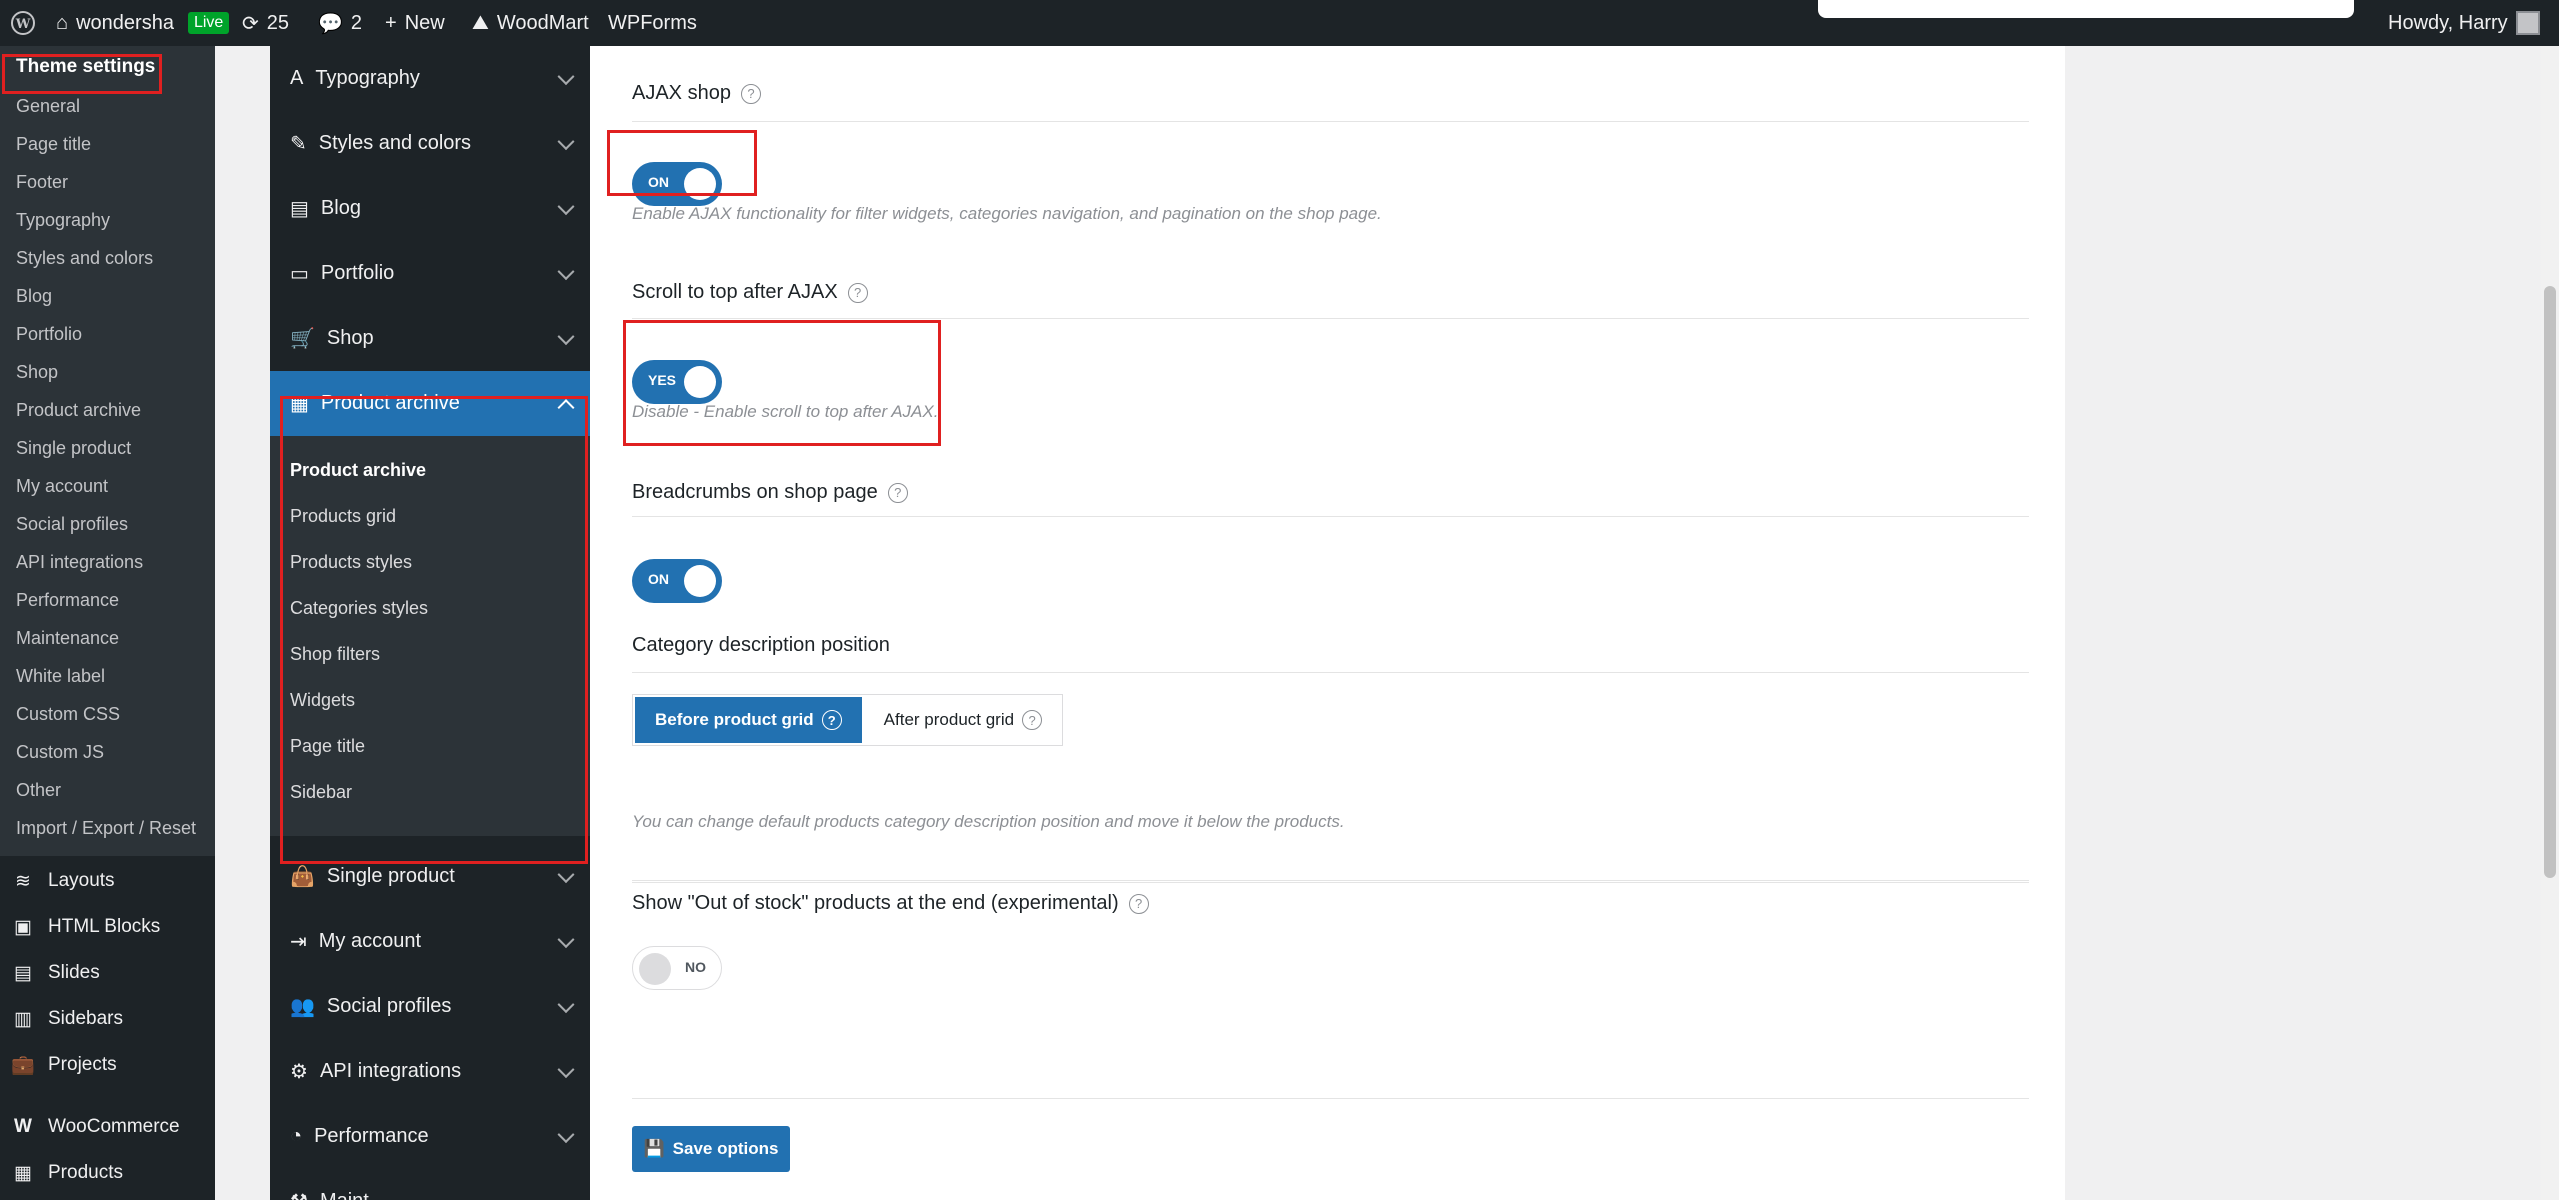  I want to click on ajax-shop-title: AJAX shop ?, so click(696, 93).